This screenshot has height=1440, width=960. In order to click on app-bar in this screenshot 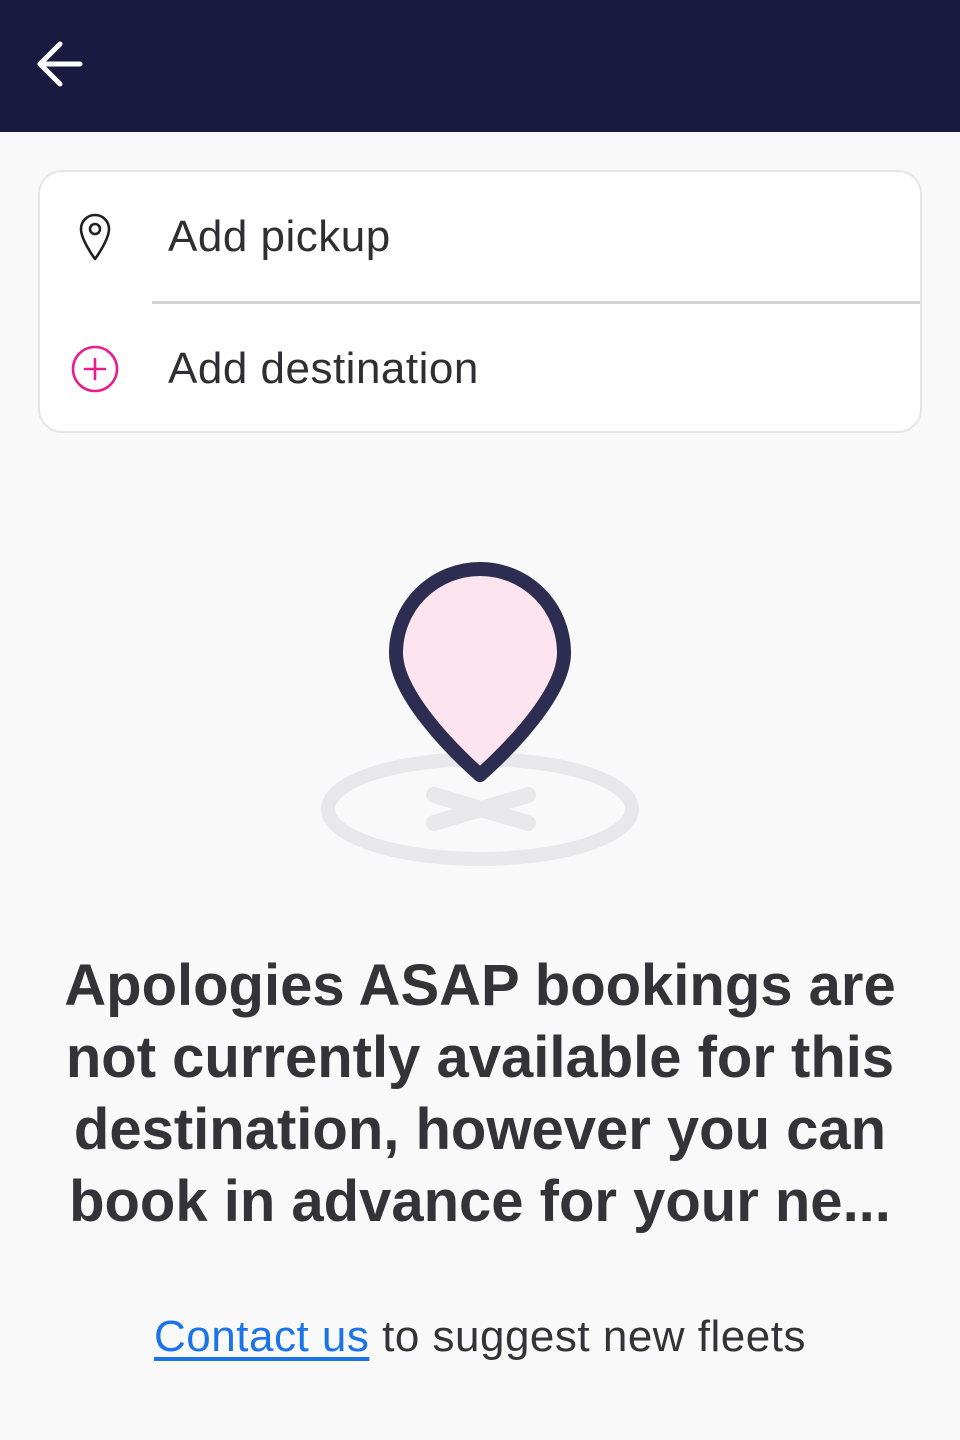, I will do `click(480, 66)`.